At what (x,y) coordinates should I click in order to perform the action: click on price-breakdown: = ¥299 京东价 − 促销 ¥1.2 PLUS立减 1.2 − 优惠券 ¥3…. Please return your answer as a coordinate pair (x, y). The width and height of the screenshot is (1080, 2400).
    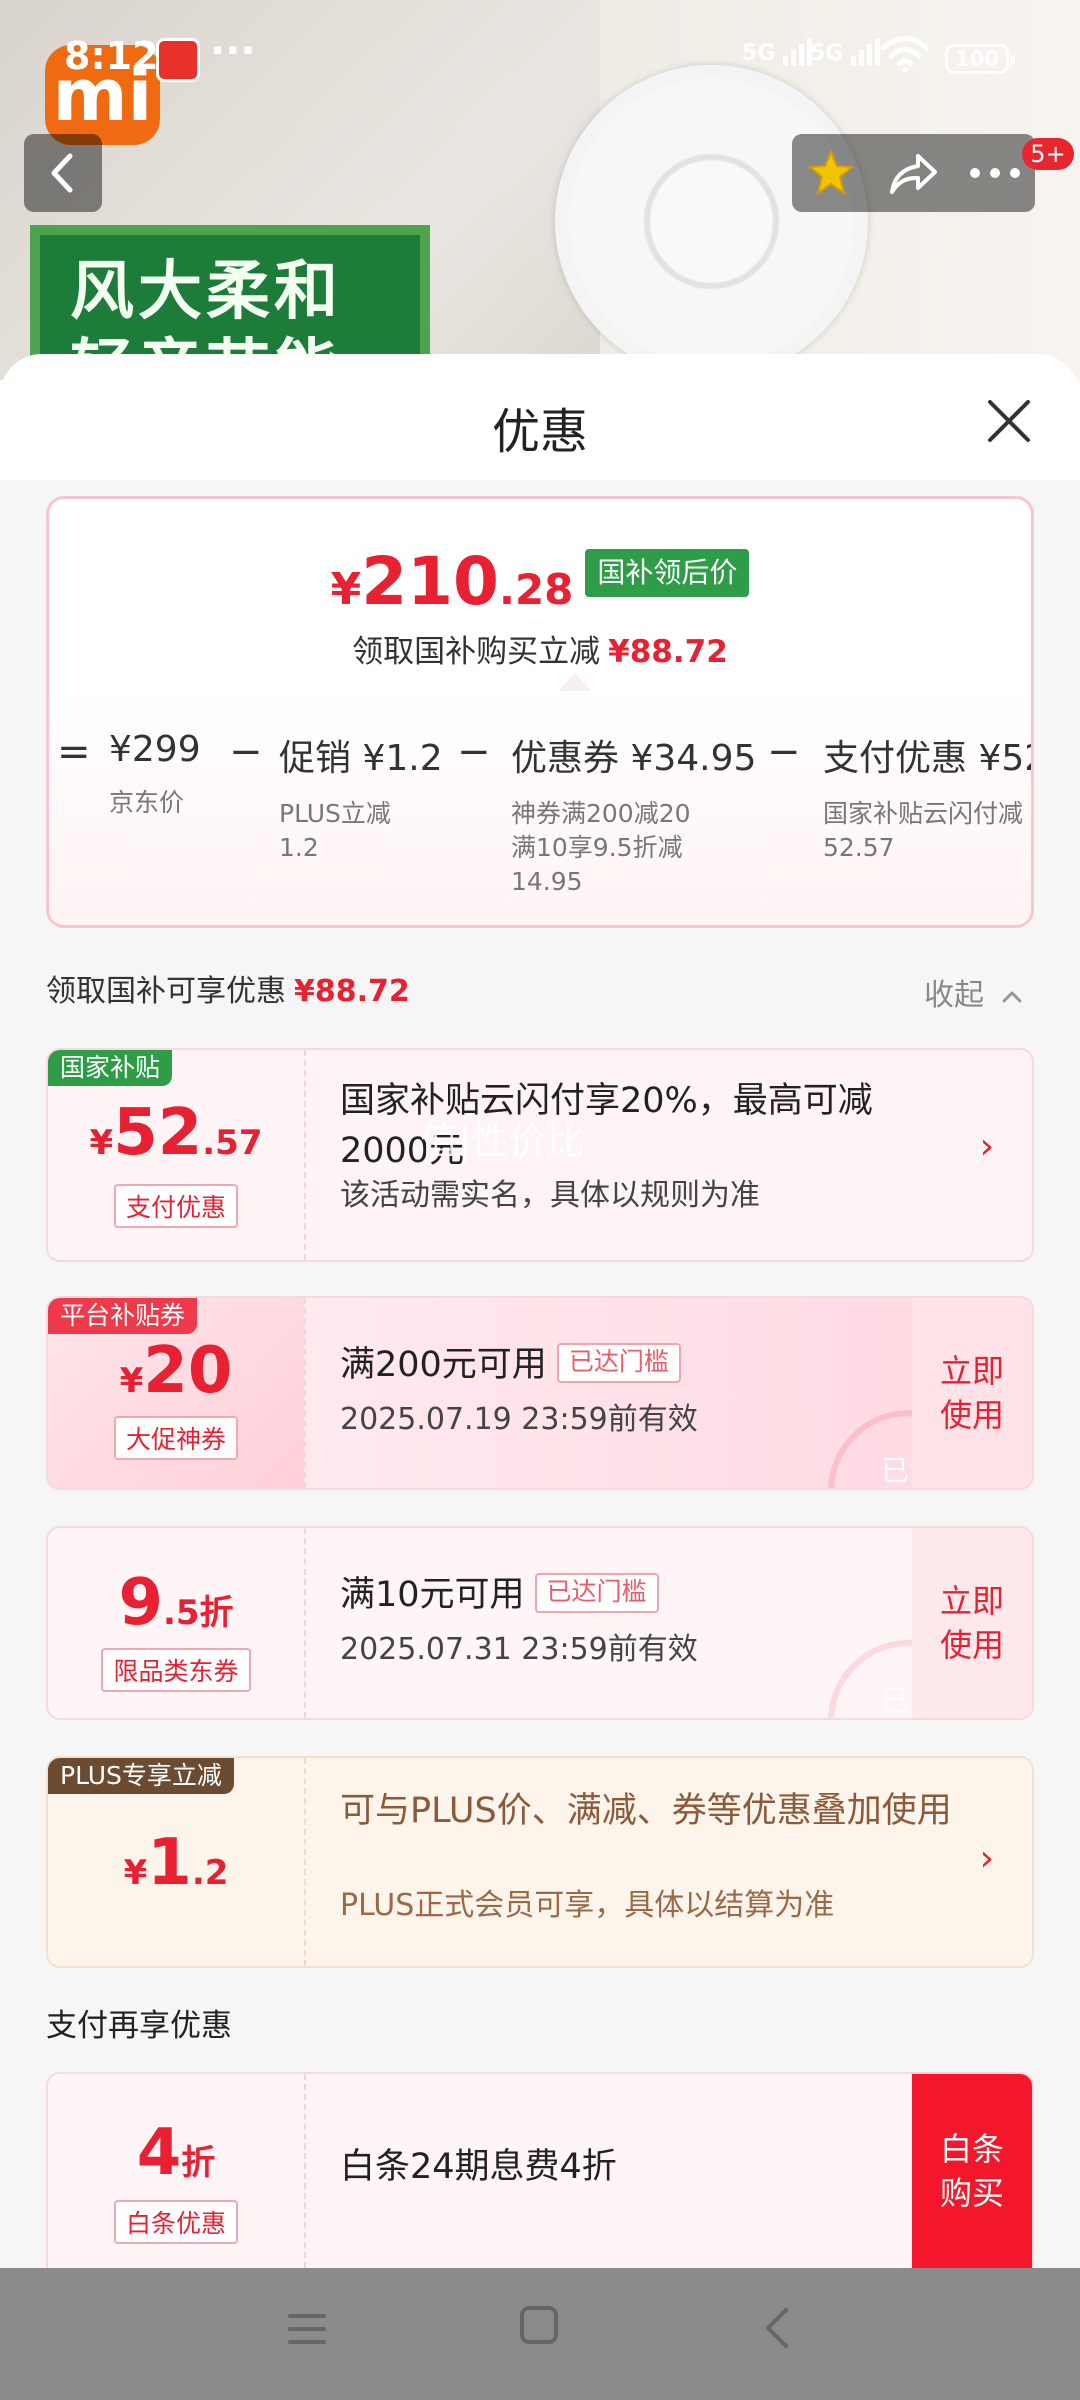
    Looking at the image, I should click on (541, 824).